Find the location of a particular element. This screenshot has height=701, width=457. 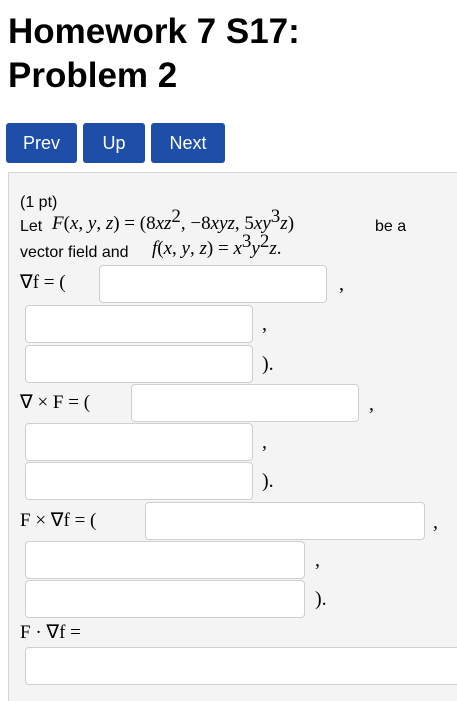

grad-f-z-input is located at coordinates (139, 364).